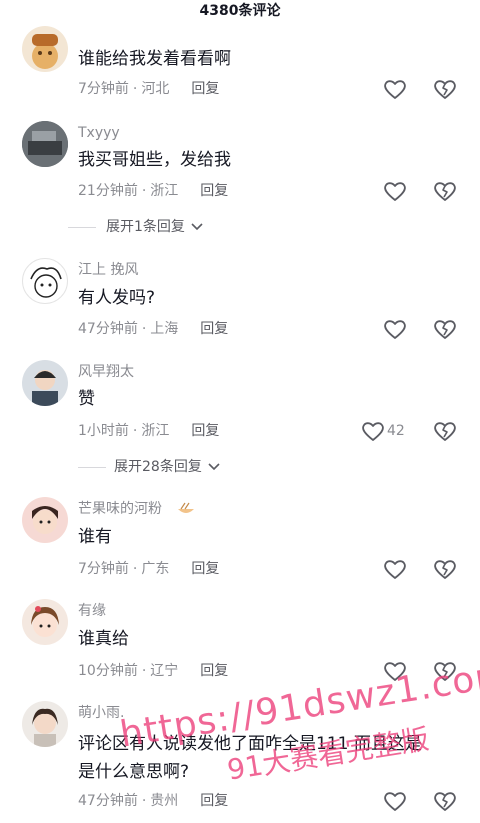  I want to click on comment-location: 辽宁, so click(164, 671).